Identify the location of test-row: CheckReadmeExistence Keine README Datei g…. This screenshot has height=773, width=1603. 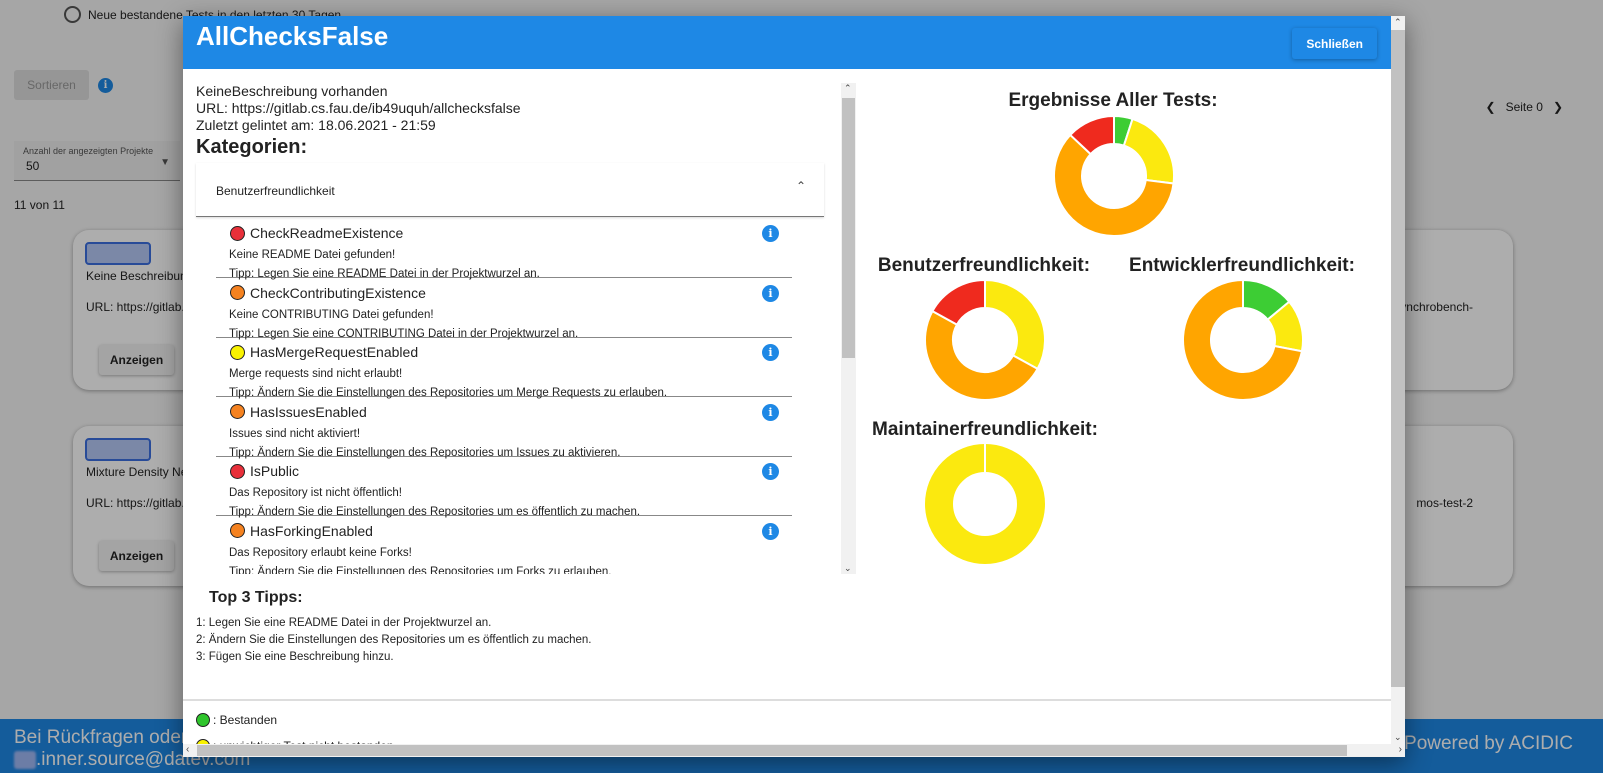
(504, 248).